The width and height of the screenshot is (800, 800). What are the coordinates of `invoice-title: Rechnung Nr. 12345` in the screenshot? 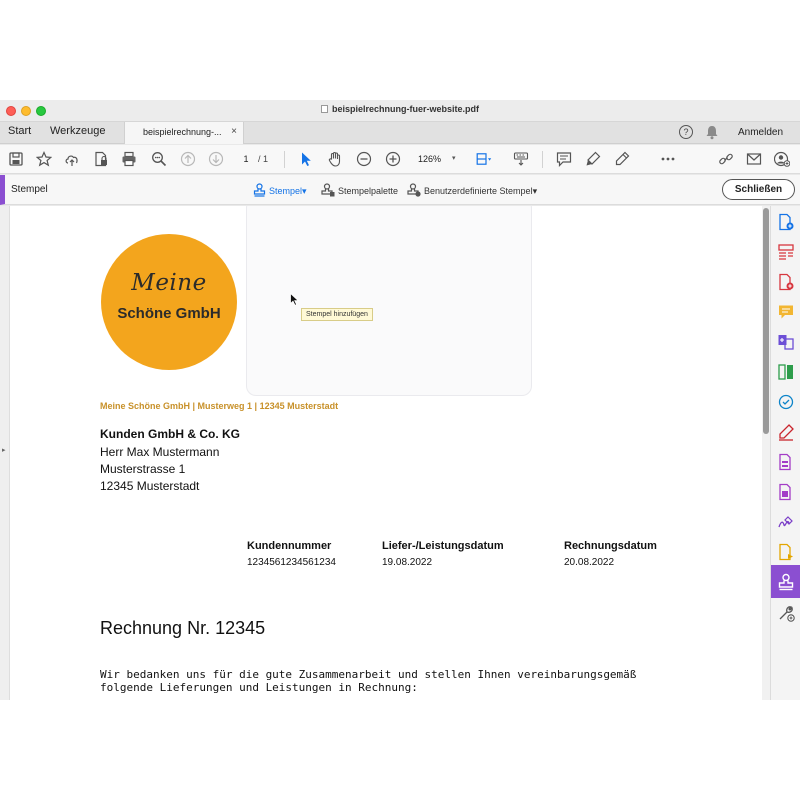 It's located at (183, 628).